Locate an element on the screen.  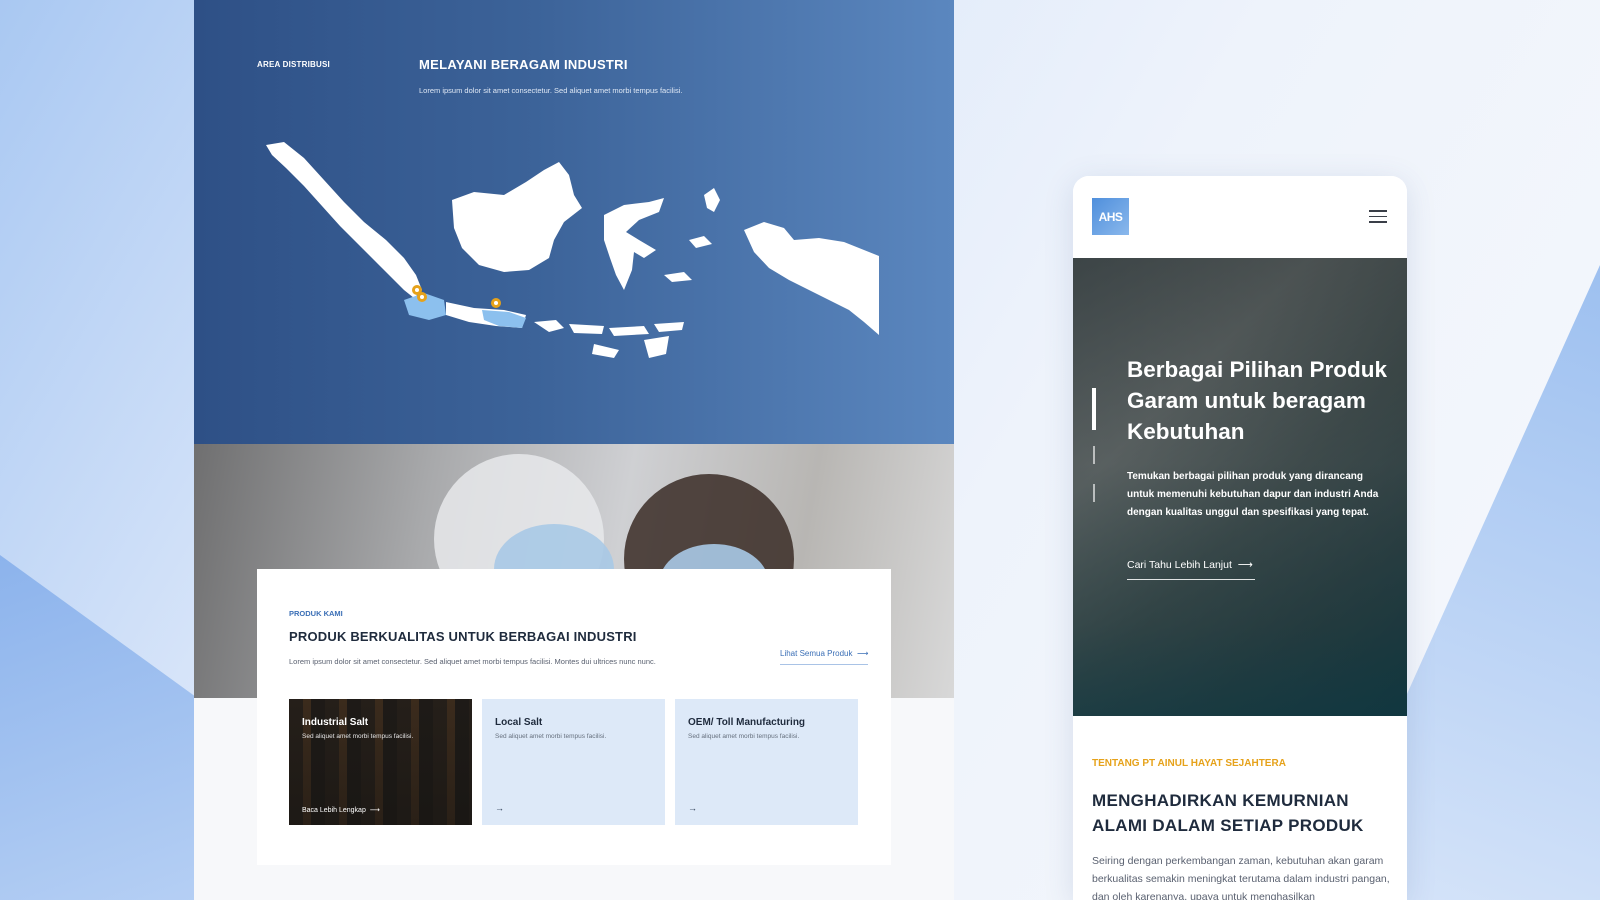
slide-indicator-active is located at coordinates (1094, 409).